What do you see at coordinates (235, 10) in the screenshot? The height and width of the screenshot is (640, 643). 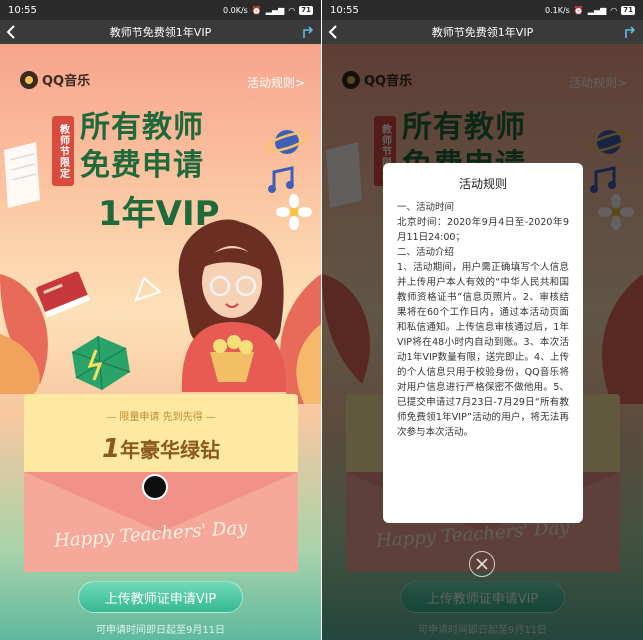 I see `network-speed: 0.0K/s` at bounding box center [235, 10].